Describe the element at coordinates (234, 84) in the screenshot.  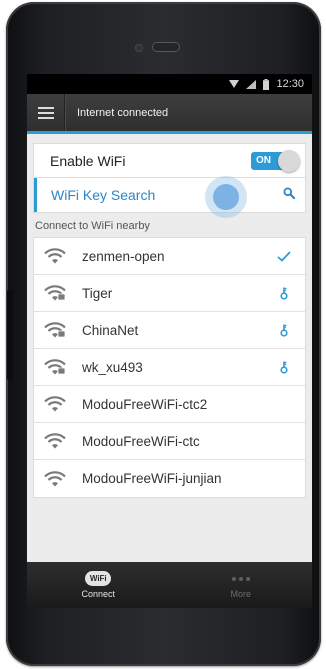
I see `wifi-status-icon` at that location.